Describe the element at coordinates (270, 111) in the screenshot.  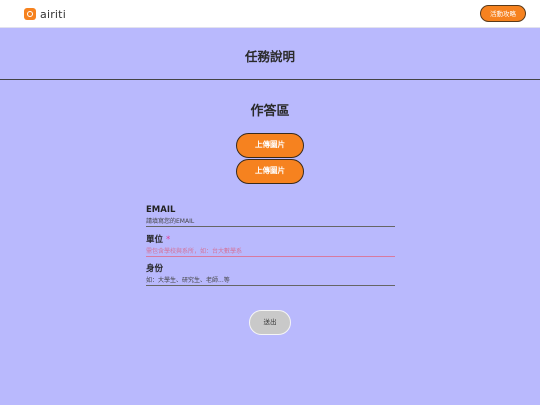
I see `answer-section-title: 作答區` at that location.